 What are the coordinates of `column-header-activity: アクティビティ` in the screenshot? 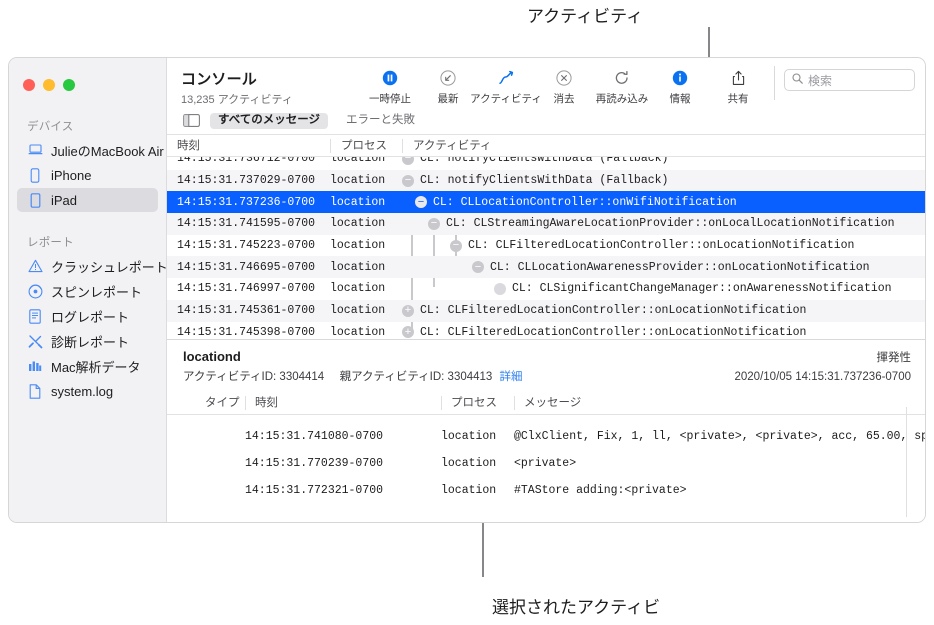 It's located at (663, 145).